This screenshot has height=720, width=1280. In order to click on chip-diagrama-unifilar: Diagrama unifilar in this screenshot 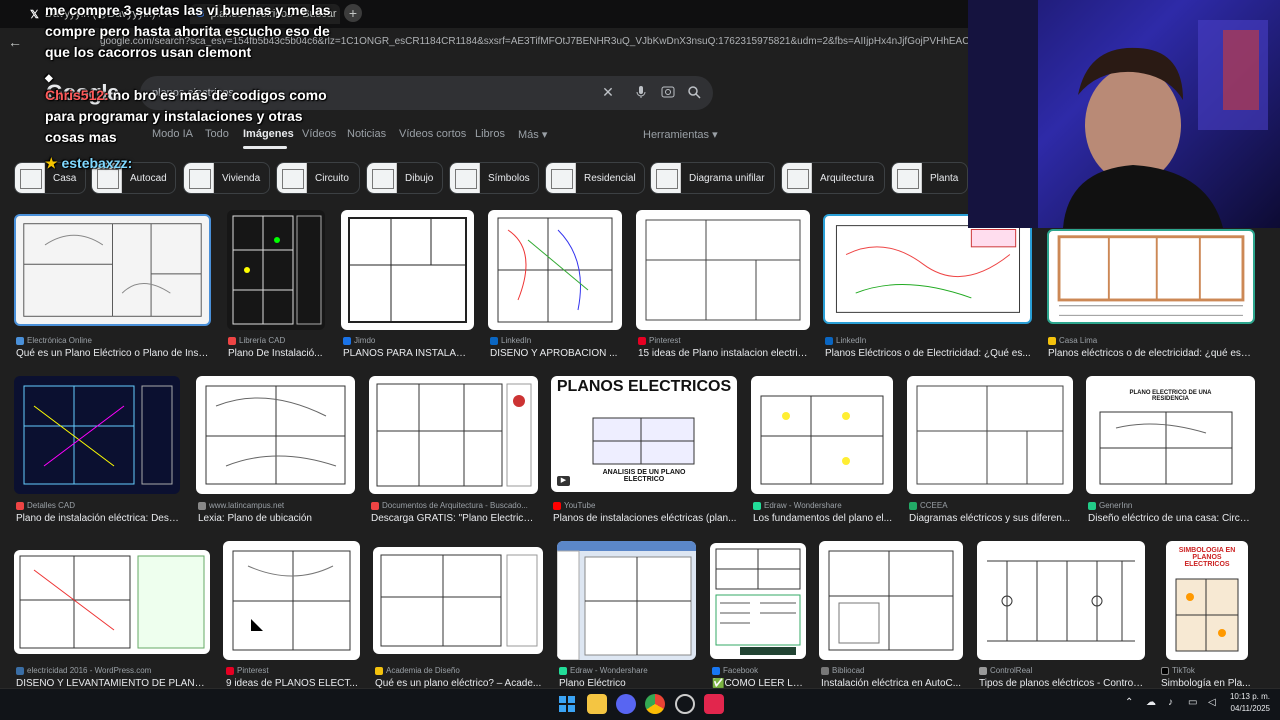, I will do `click(712, 178)`.